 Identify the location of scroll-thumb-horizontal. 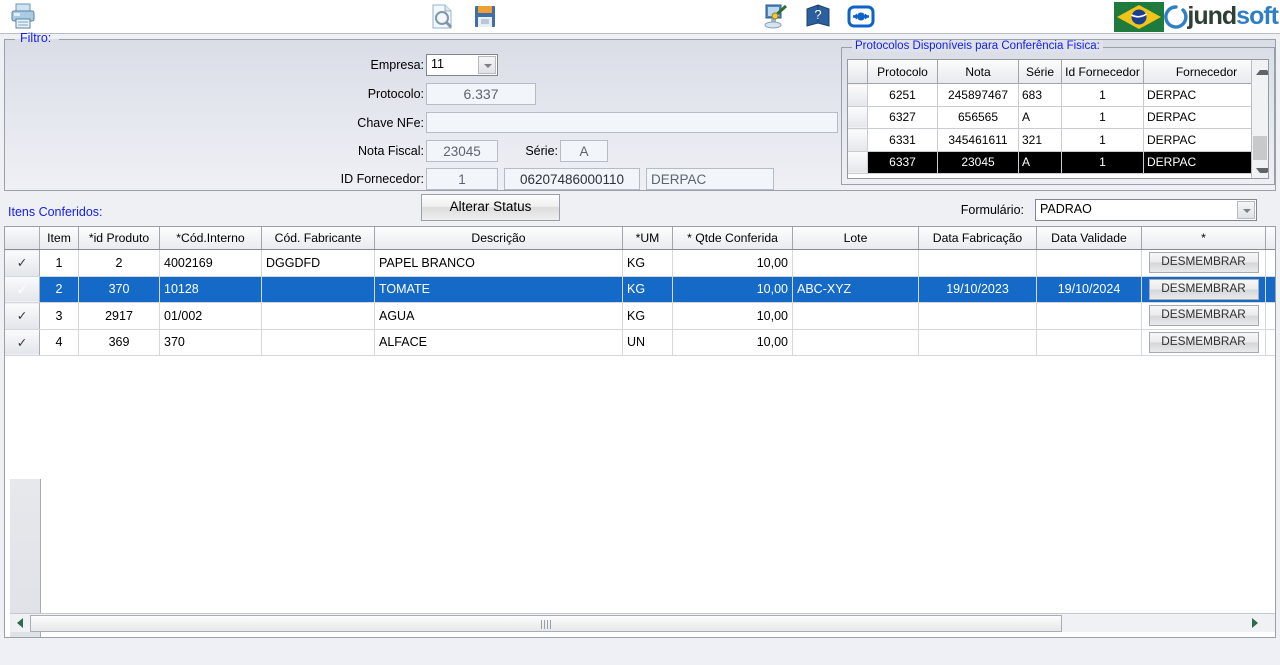
(546, 623).